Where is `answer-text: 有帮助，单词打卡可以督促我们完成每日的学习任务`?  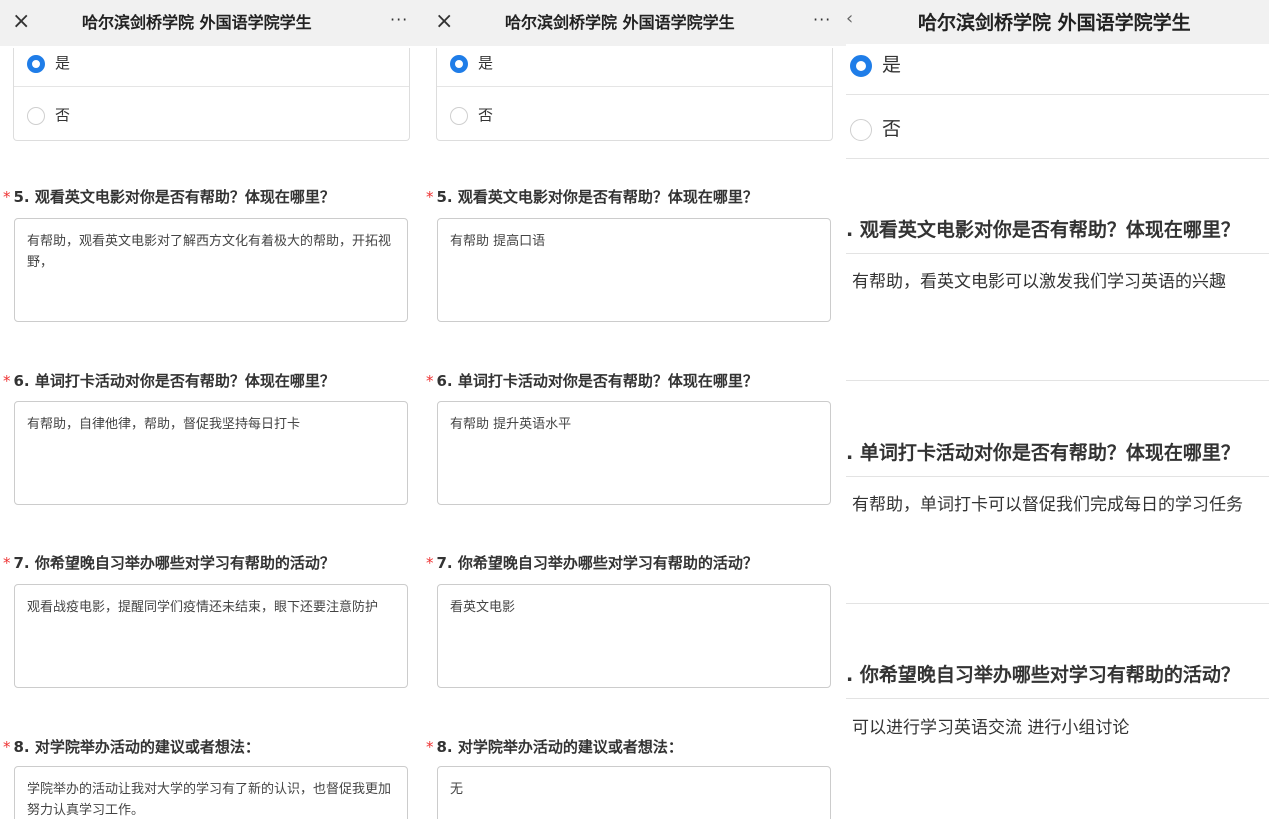
answer-text: 有帮助，单词打卡可以督促我们完成每日的学习任务 is located at coordinates (1047, 502).